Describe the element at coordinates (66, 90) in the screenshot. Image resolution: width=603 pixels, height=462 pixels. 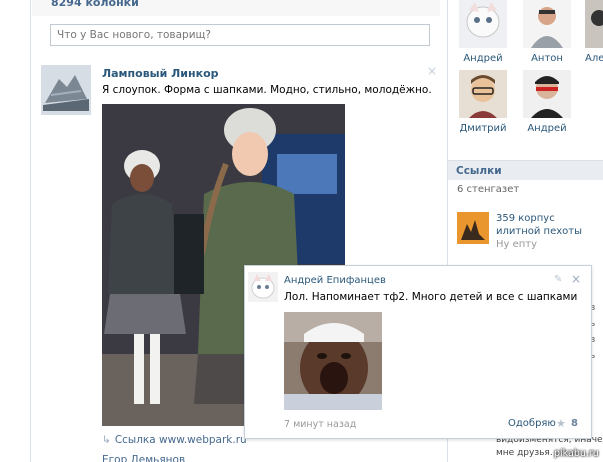
I see `post-author-avatar` at that location.